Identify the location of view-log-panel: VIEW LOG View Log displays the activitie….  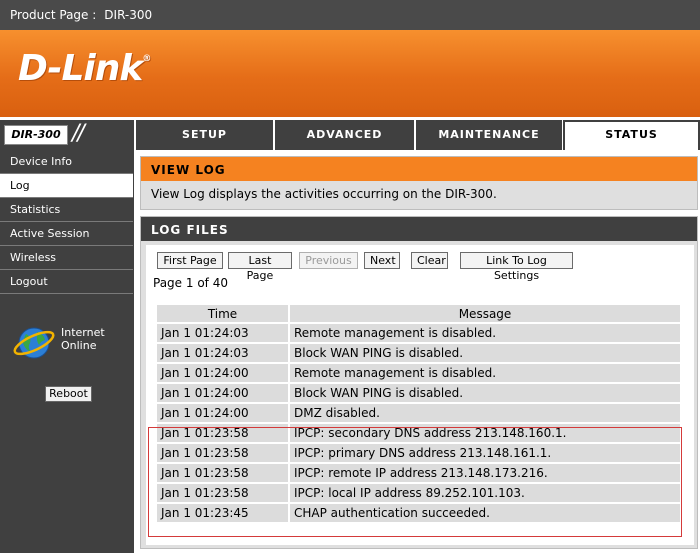
(419, 183).